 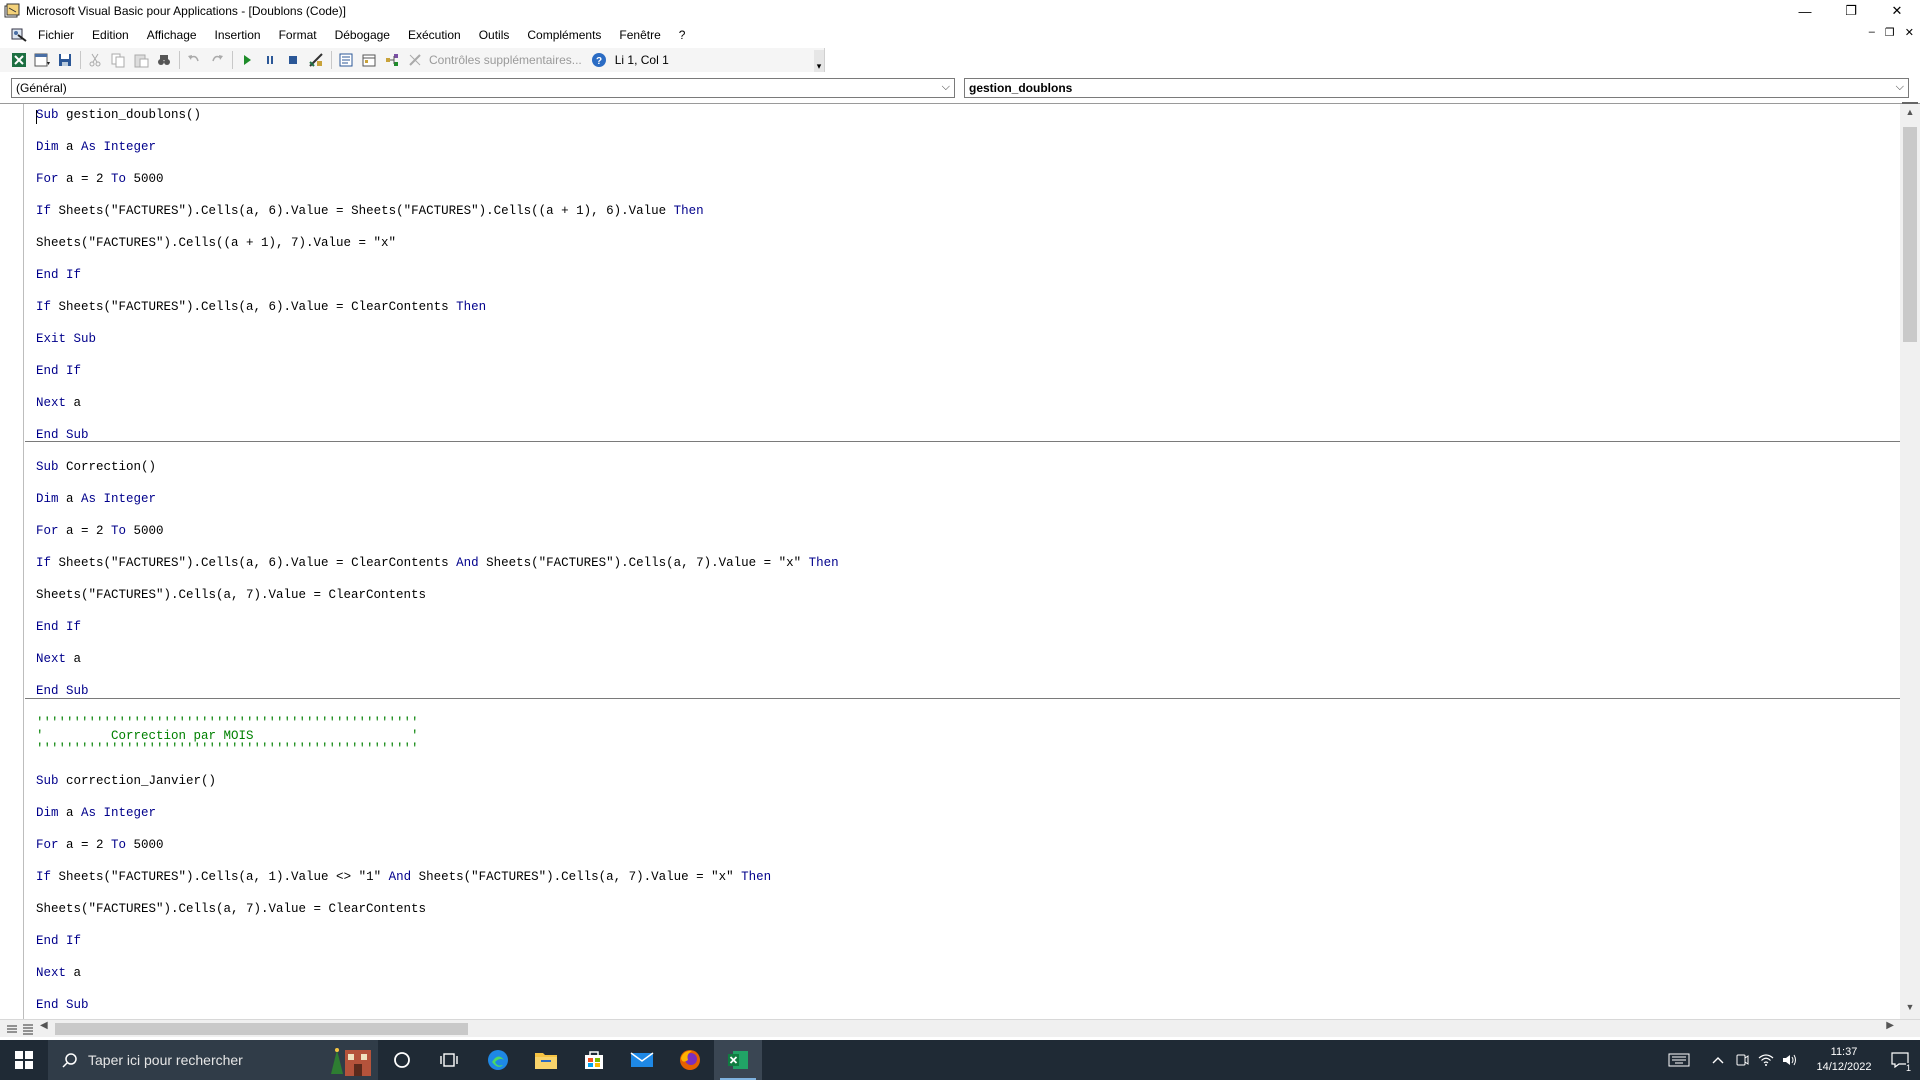 What do you see at coordinates (1766, 1060) in the screenshot?
I see `wifi-icon` at bounding box center [1766, 1060].